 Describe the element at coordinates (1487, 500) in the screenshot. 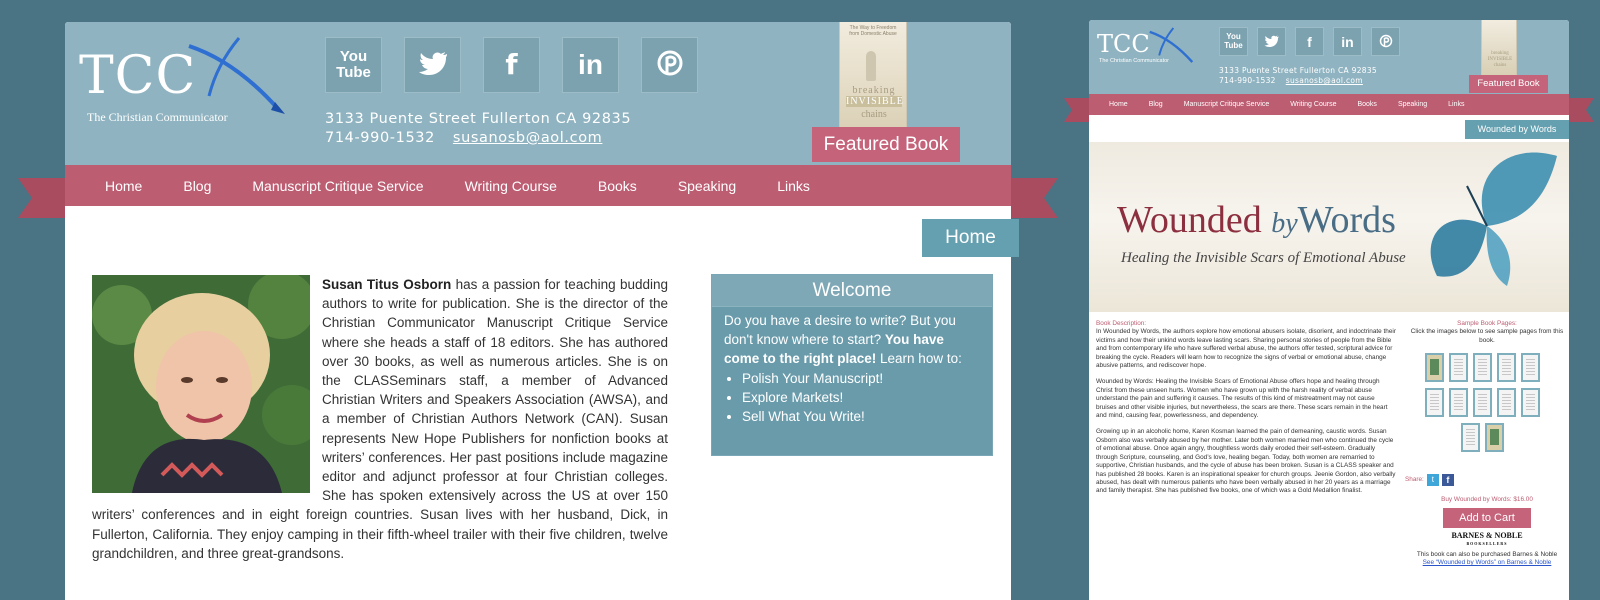

I see `buy-label: Buy Wounded by Words: $16.00` at that location.